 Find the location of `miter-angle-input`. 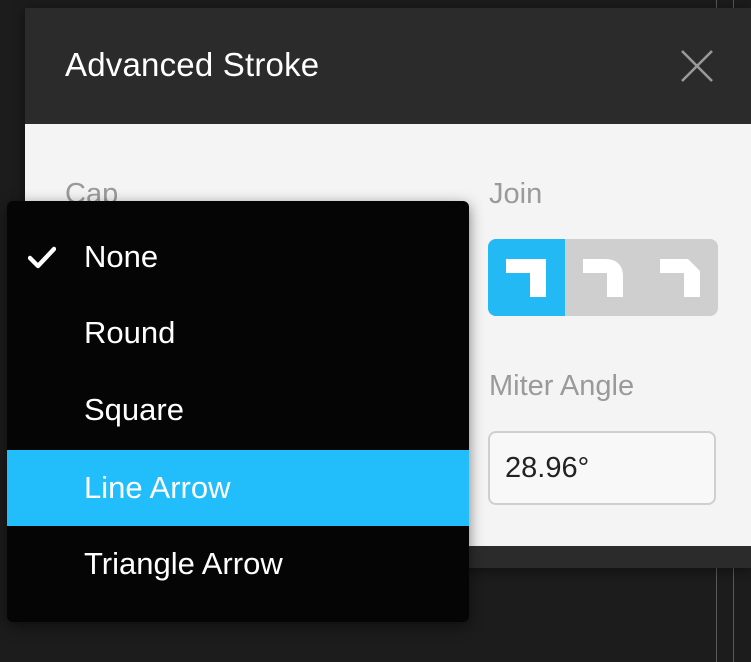

miter-angle-input is located at coordinates (602, 468).